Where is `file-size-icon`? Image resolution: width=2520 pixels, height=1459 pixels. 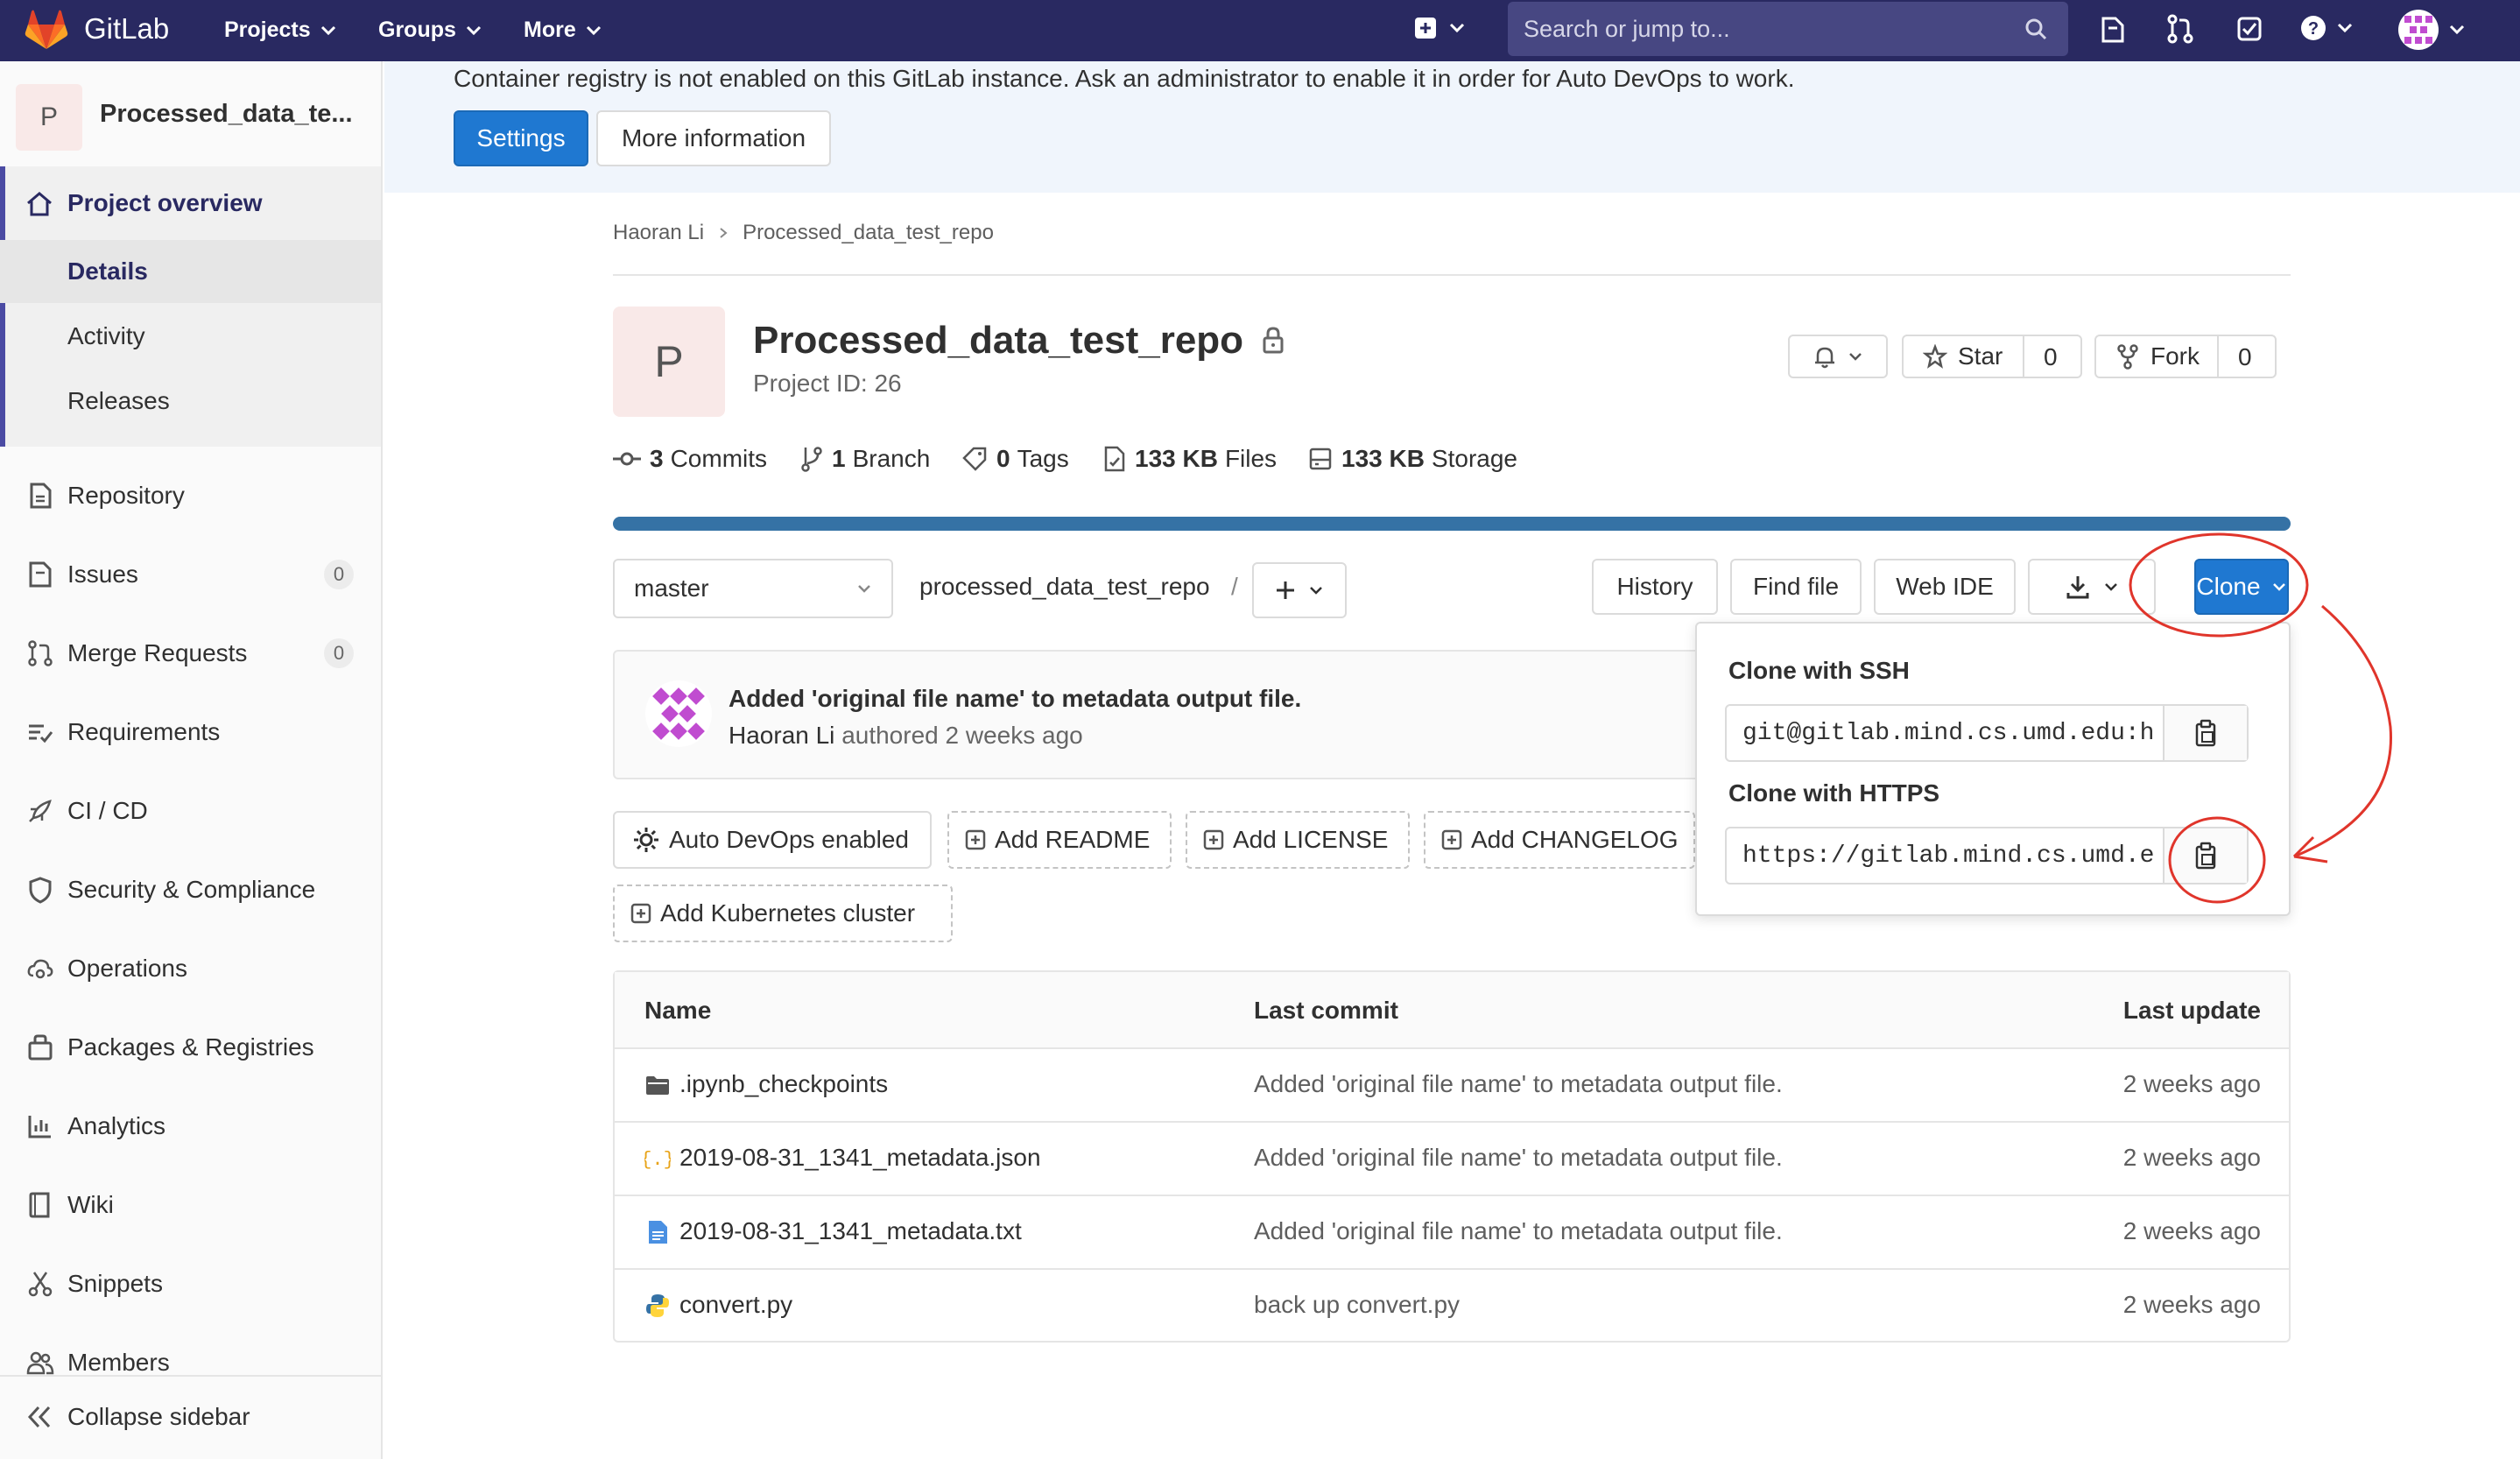 file-size-icon is located at coordinates (1114, 459).